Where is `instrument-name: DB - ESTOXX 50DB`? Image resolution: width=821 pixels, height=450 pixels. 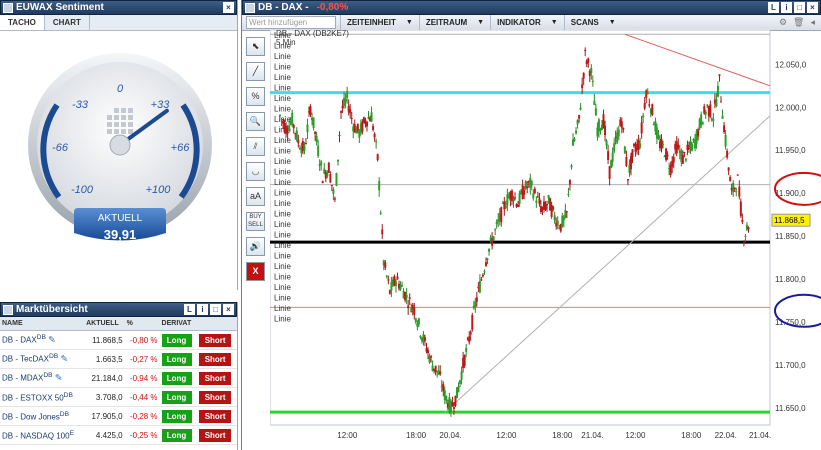 instrument-name: DB - ESTOXX 50DB is located at coordinates (42, 397).